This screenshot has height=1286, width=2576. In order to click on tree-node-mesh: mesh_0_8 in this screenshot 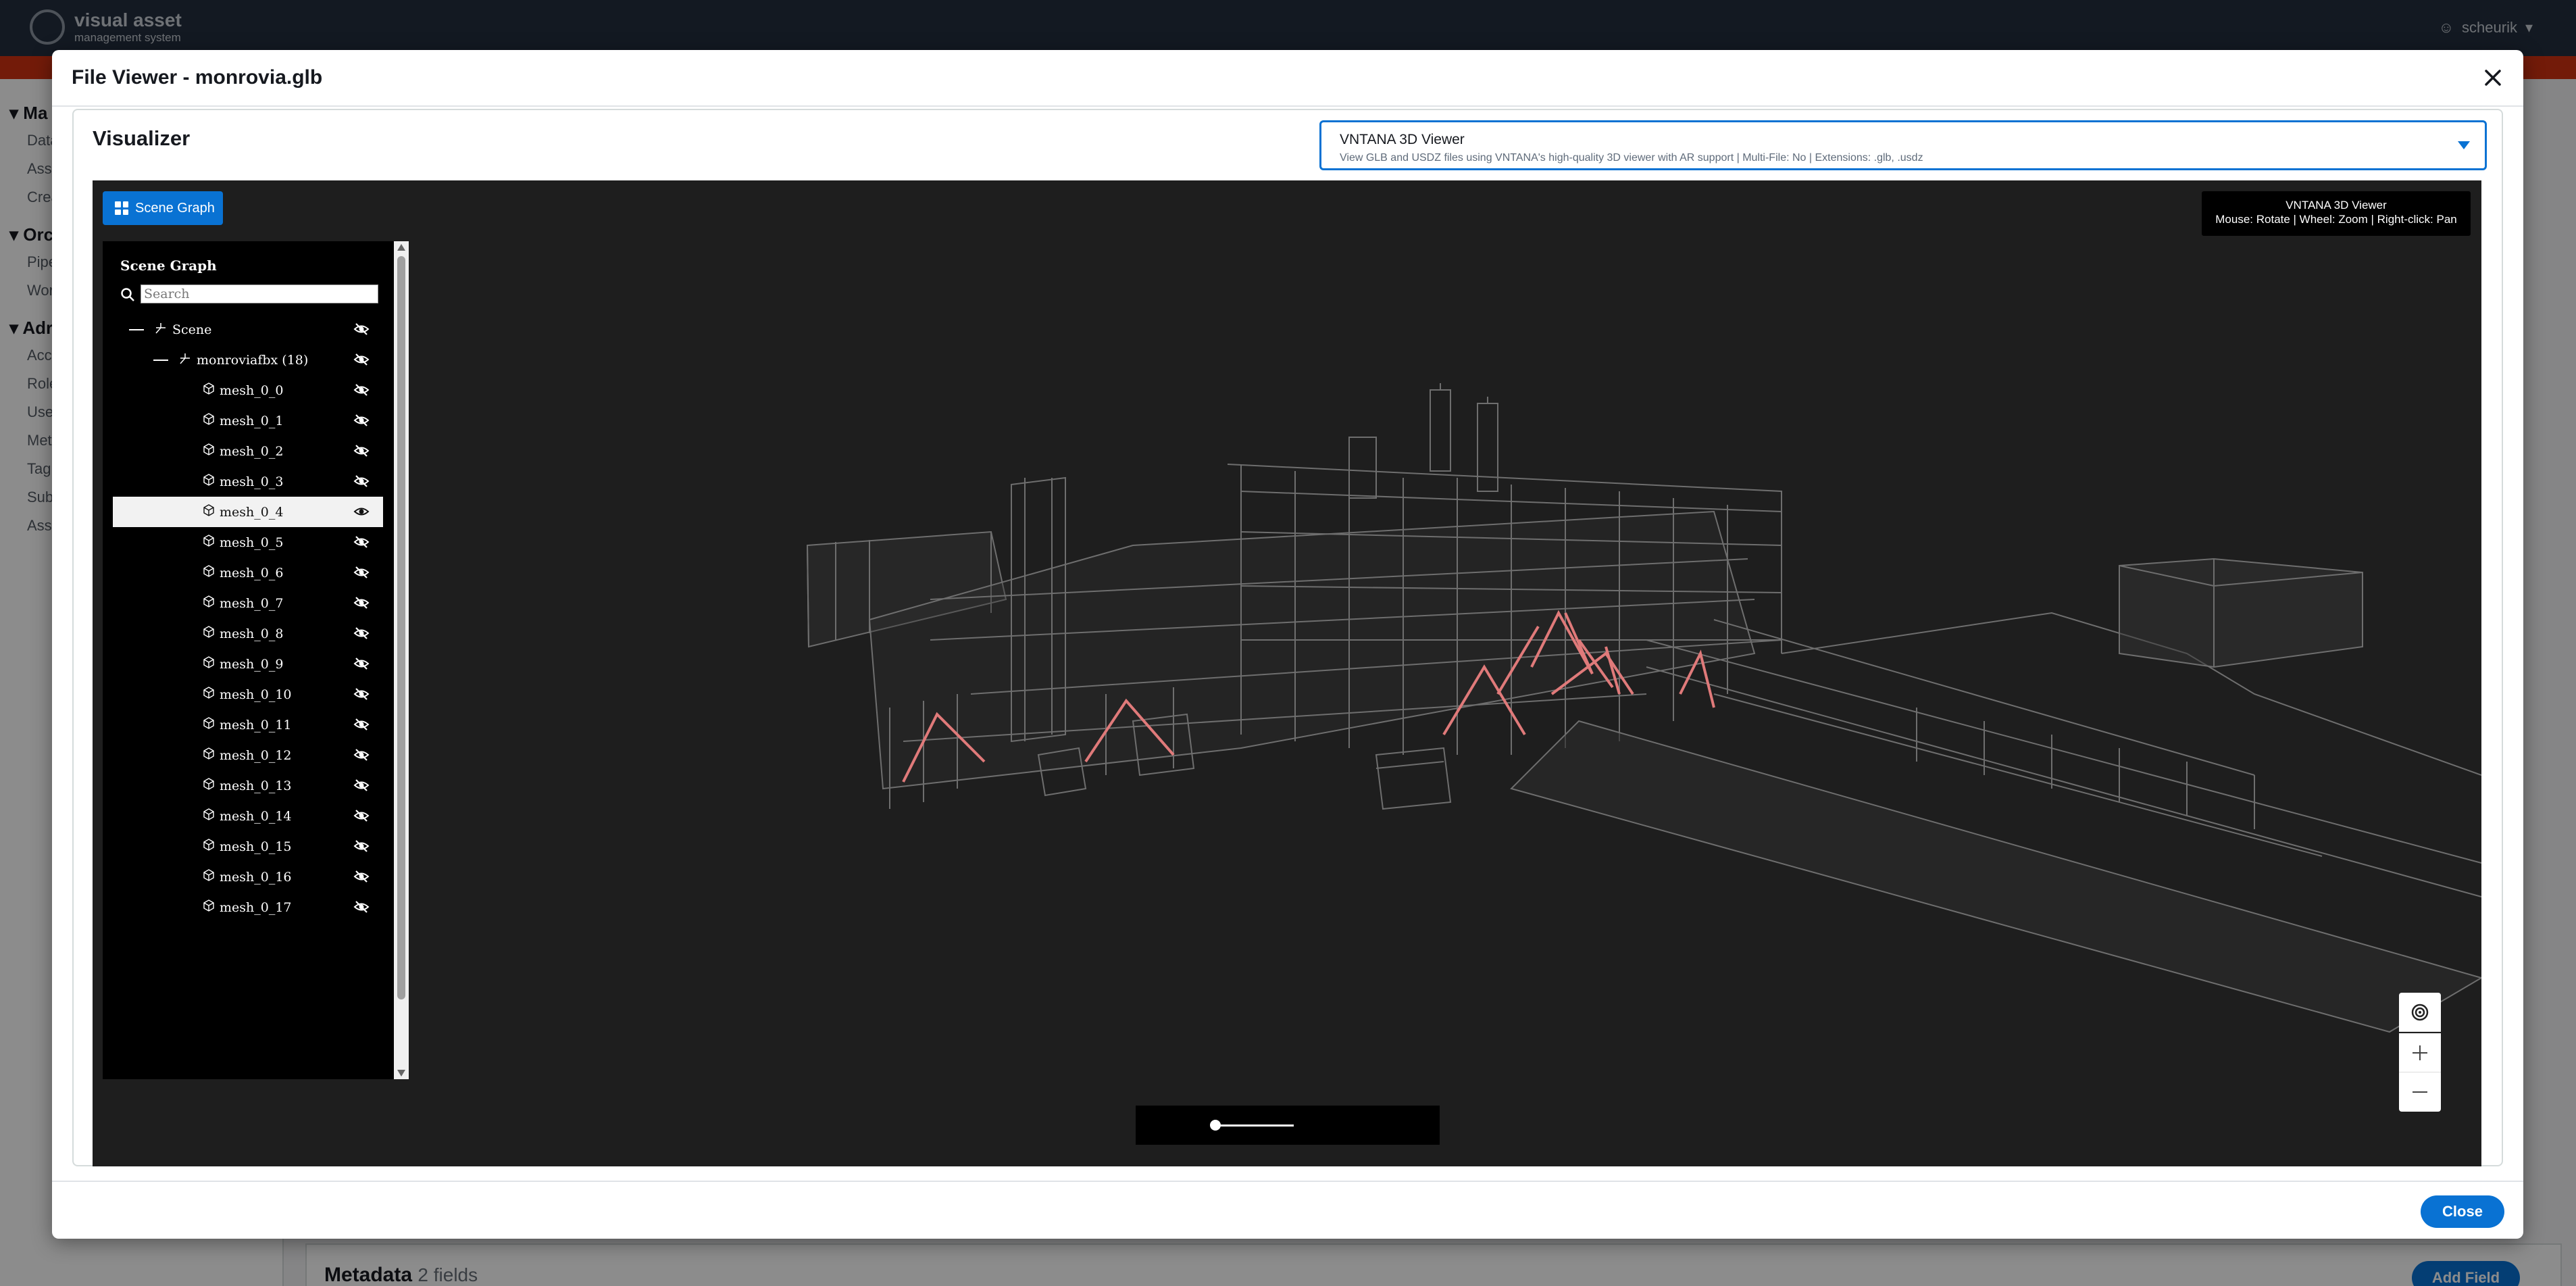, I will do `click(248, 633)`.